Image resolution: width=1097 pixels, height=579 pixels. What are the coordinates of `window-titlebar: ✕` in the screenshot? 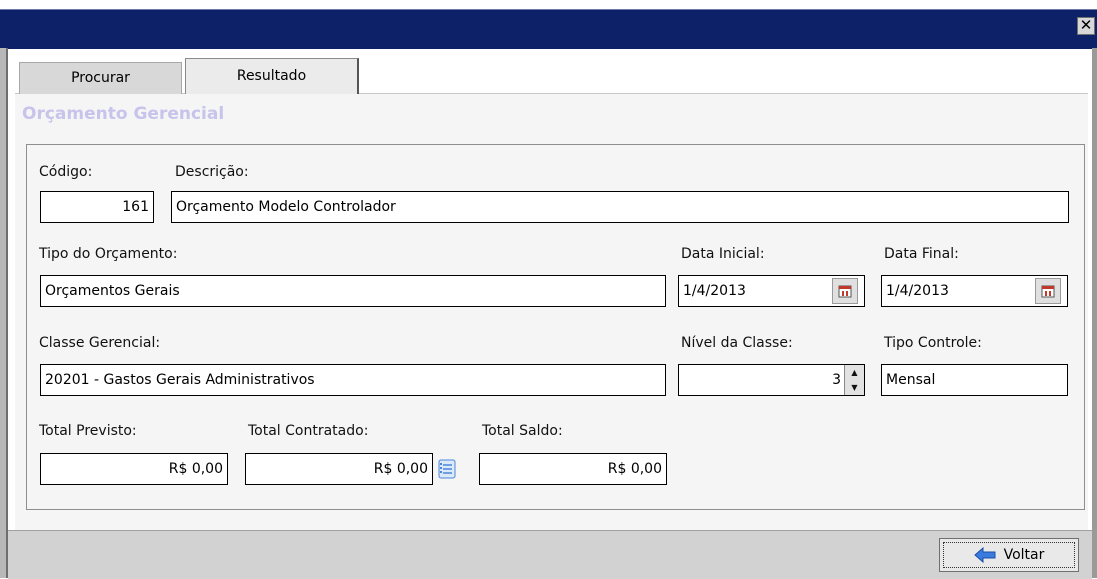 It's located at (548, 25).